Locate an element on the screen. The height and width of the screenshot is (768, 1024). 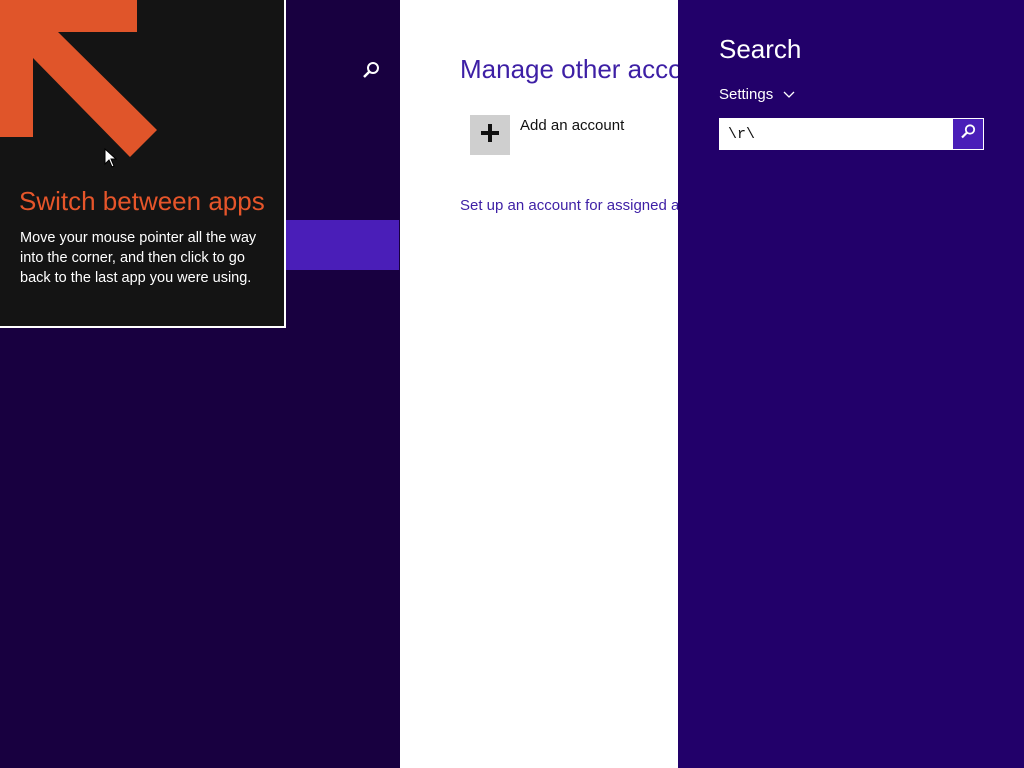
search-box is located at coordinates (851, 134).